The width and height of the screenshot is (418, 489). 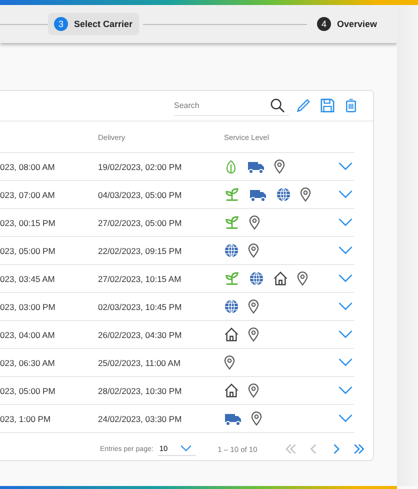 I want to click on table-cell-text: 023, 08:00 AM, so click(x=28, y=167).